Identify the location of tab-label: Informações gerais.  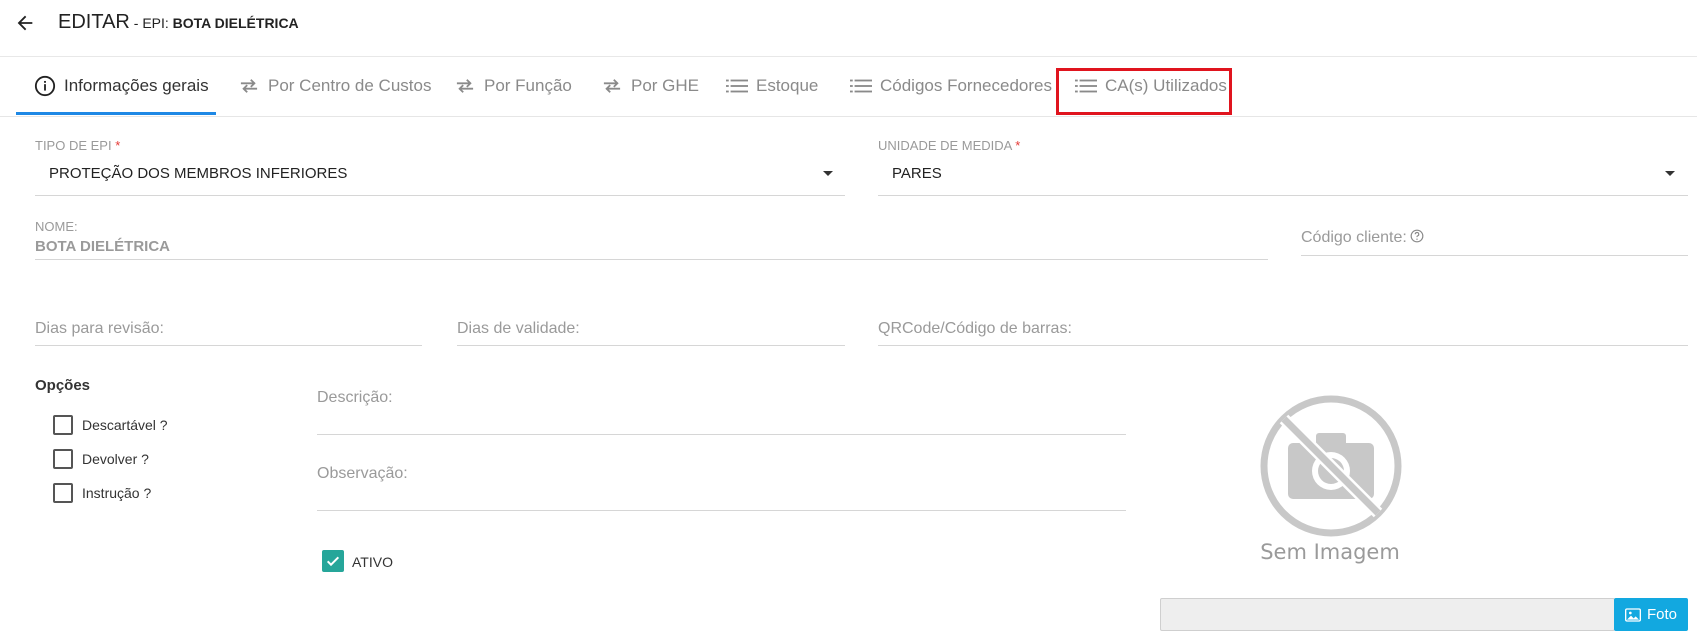
(136, 85).